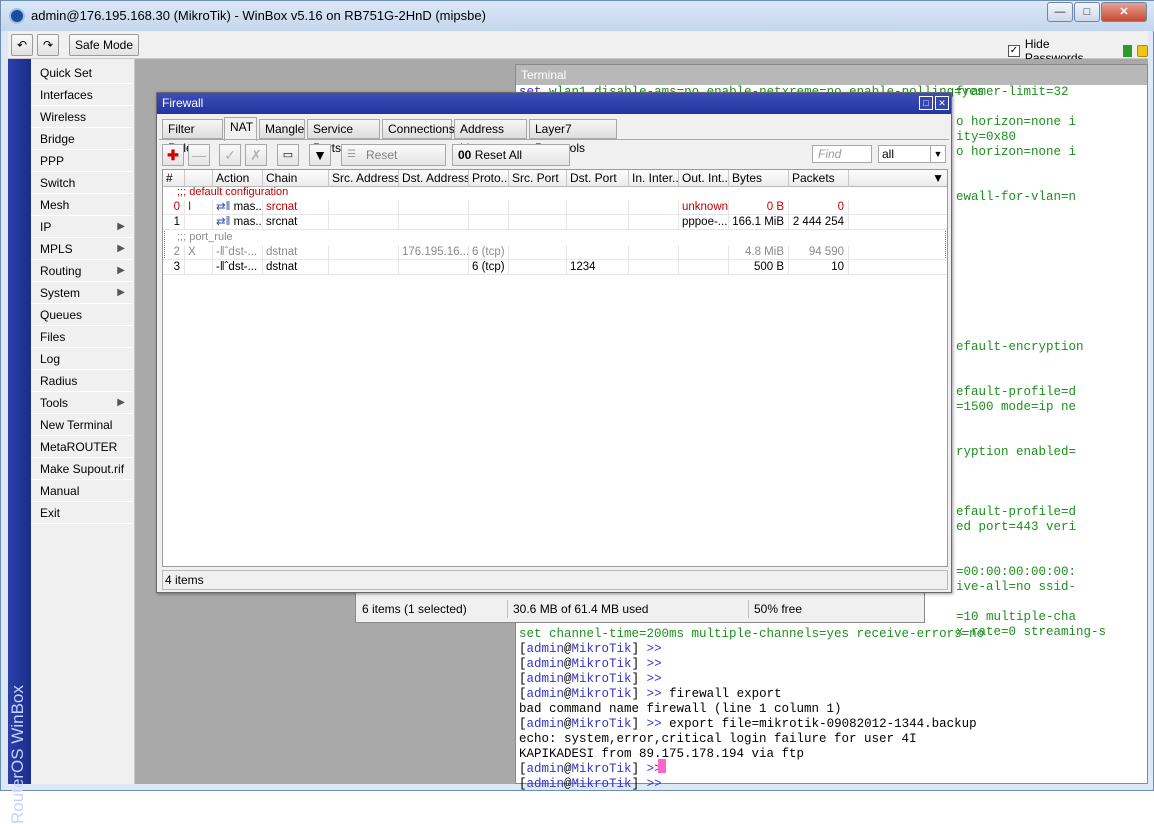 This screenshot has width=1154, height=824. Describe the element at coordinates (66, 95) in the screenshot. I see `sidebar-item-label: Interfaces` at that location.